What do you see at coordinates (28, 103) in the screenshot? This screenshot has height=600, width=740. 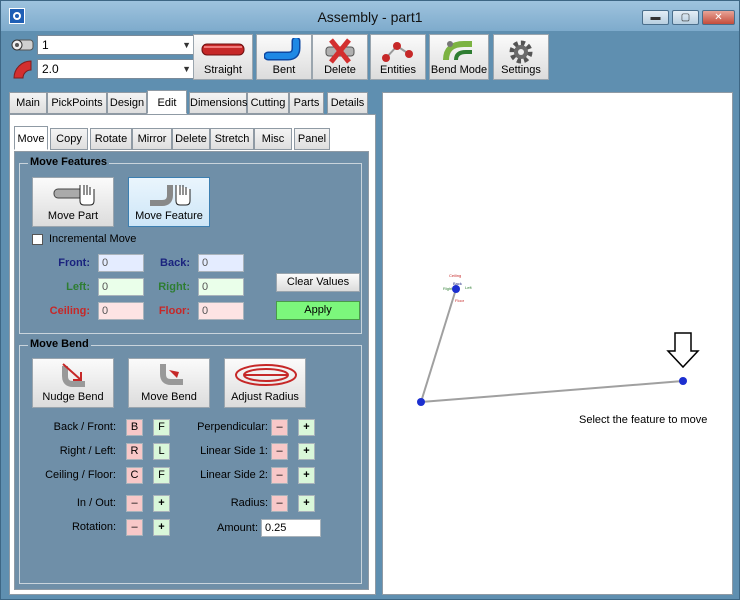 I see `tab-main: Main` at bounding box center [28, 103].